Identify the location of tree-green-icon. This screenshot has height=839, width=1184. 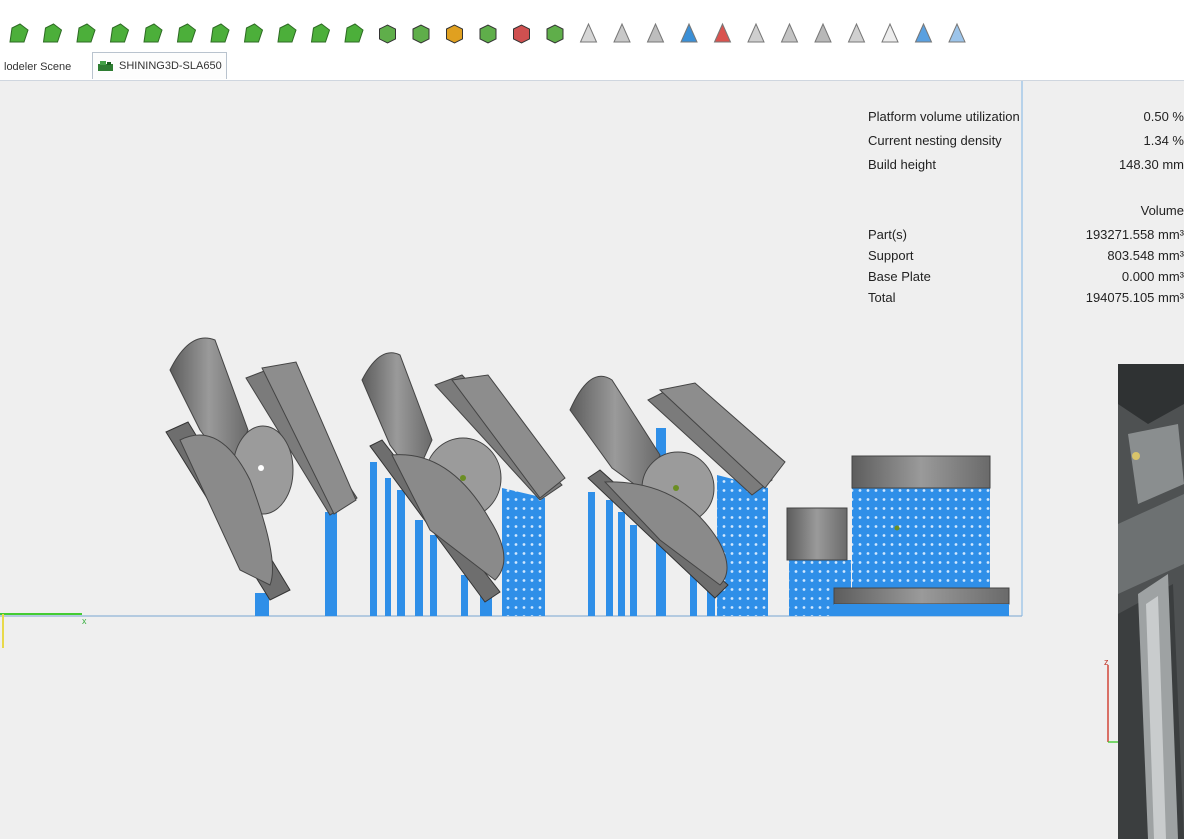
(153, 33).